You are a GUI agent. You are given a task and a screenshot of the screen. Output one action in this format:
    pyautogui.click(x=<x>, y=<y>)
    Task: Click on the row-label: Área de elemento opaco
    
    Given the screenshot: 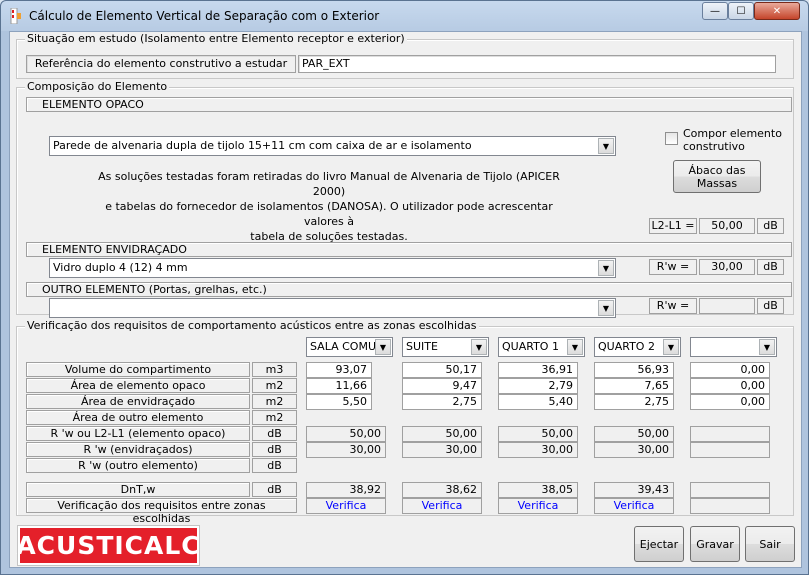 What is the action you would take?
    pyautogui.click(x=138, y=385)
    